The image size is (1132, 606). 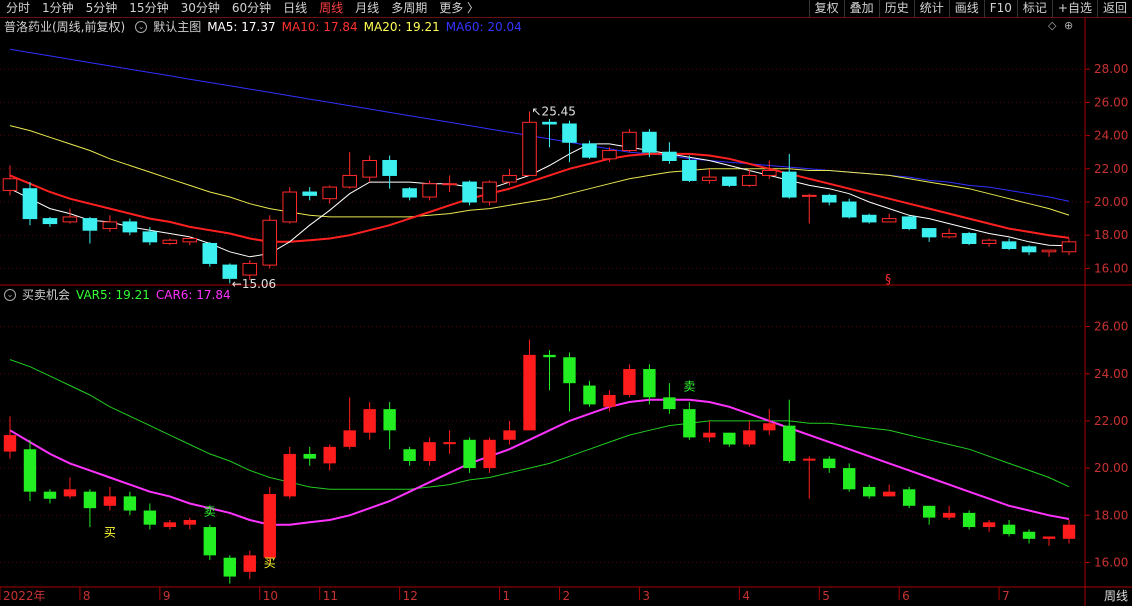 I want to click on x-tick-label: 5, so click(x=826, y=596).